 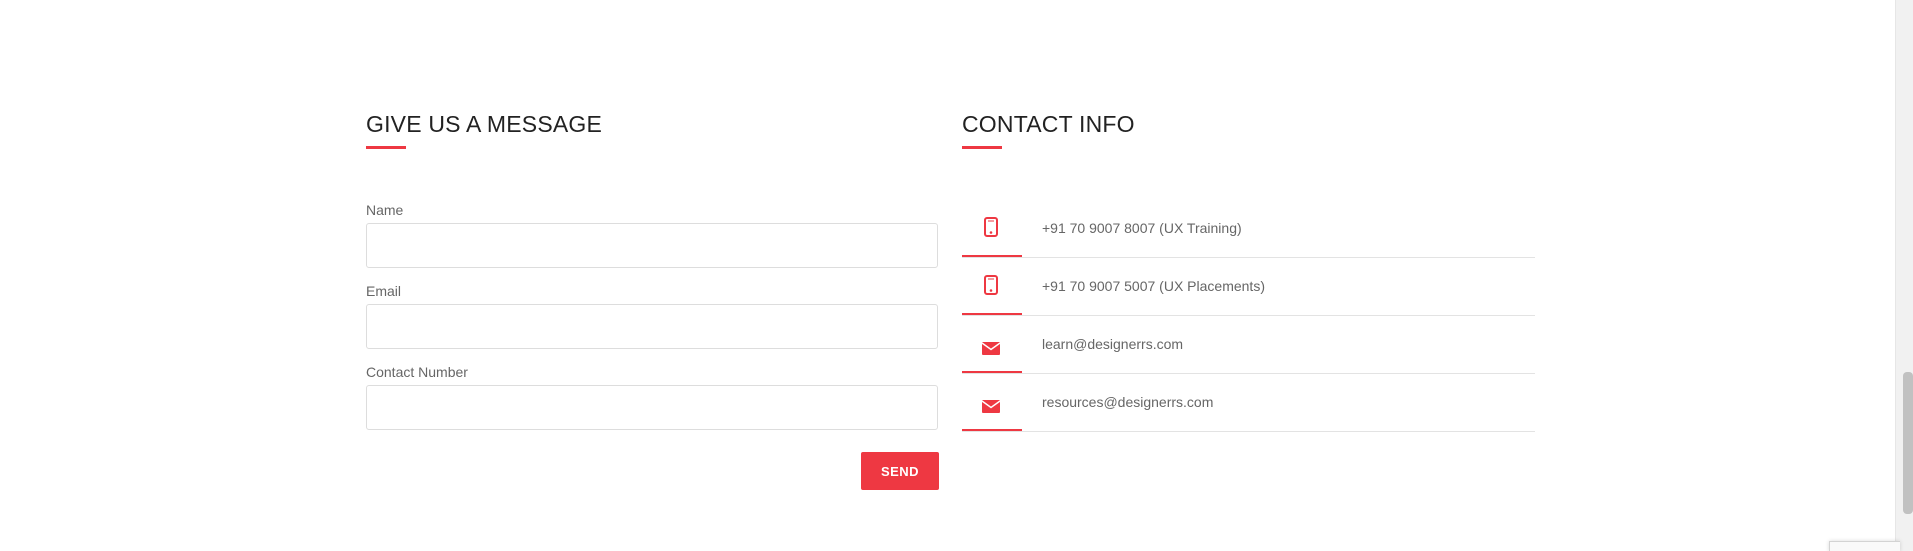 I want to click on contact-number-label: Contact Number, so click(x=417, y=372).